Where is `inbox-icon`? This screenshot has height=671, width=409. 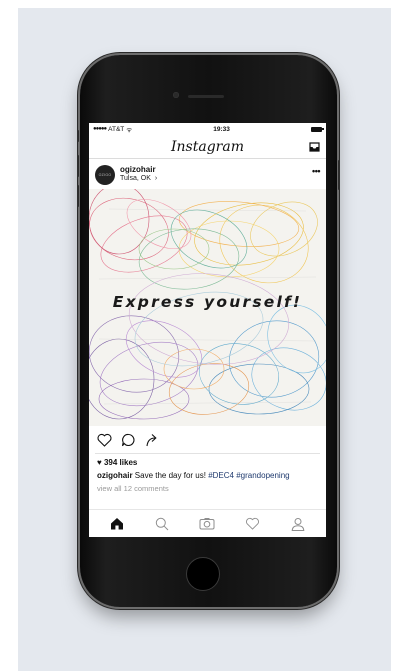
inbox-icon is located at coordinates (314, 147).